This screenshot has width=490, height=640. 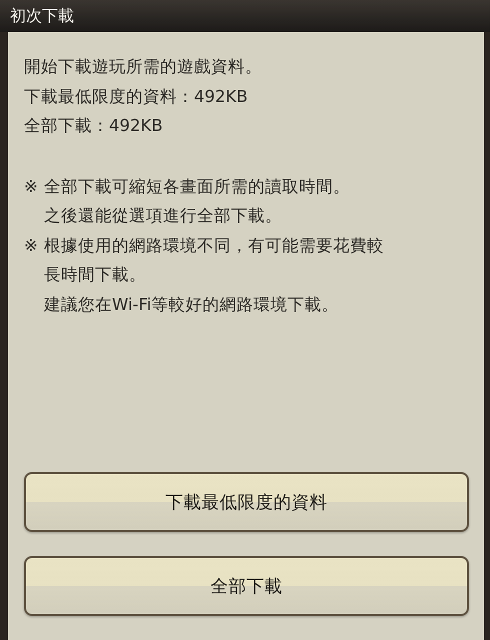 What do you see at coordinates (94, 126) in the screenshot?
I see `info-text: 全部下載：492KB` at bounding box center [94, 126].